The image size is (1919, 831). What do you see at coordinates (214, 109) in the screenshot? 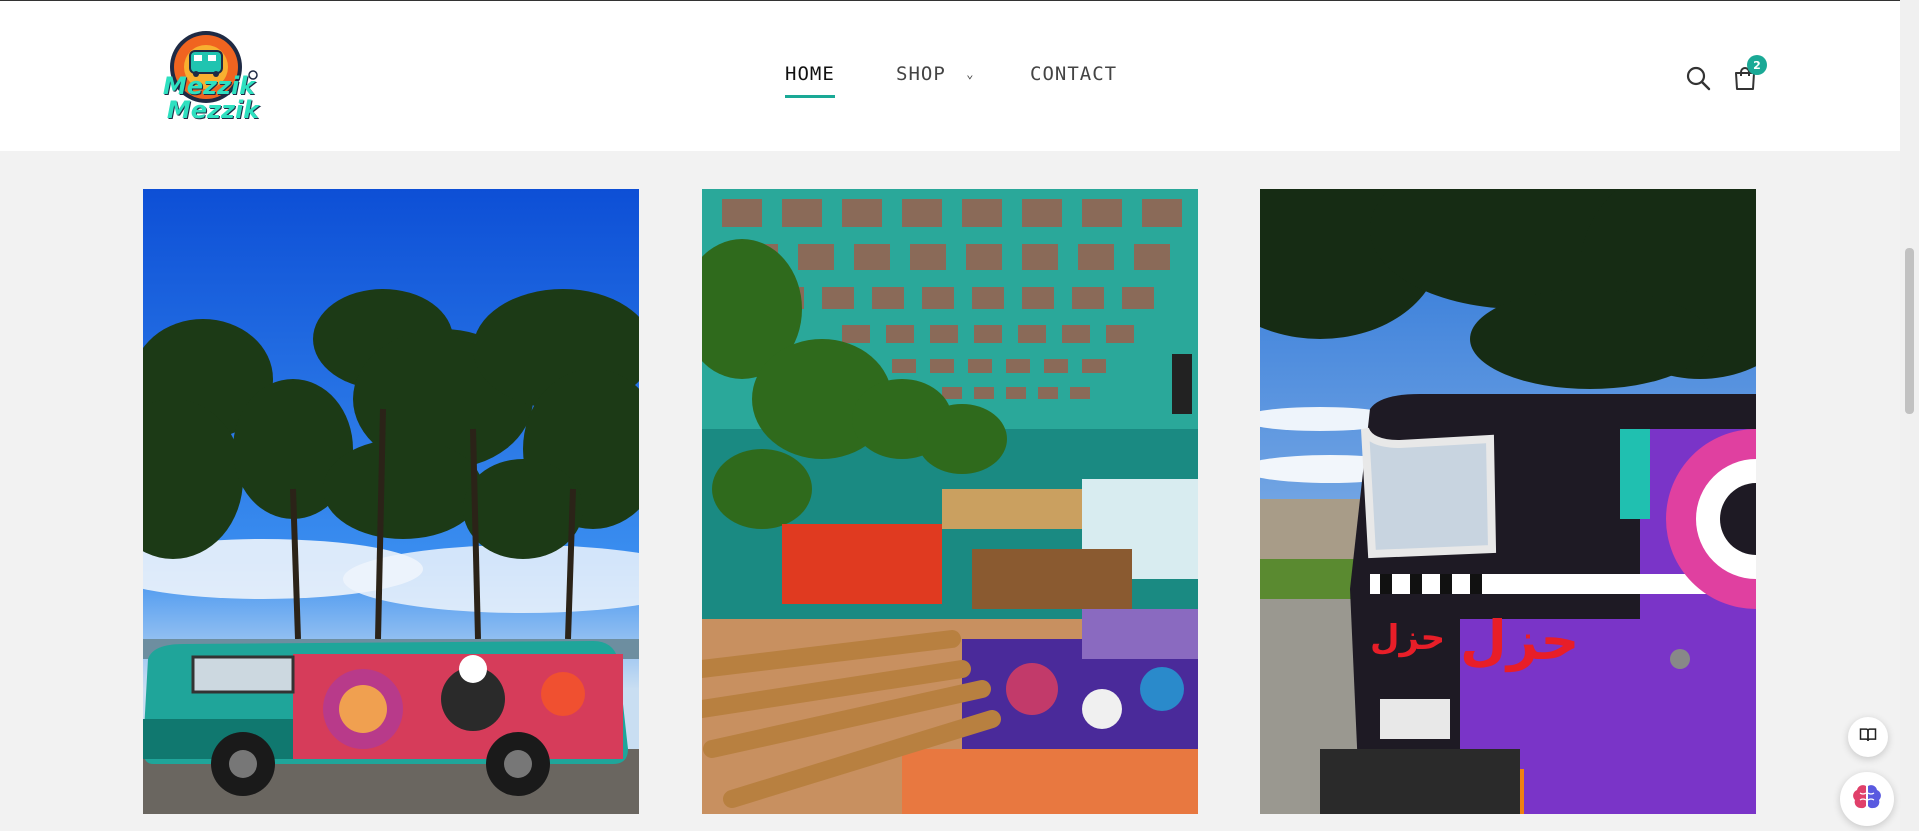
I see `svg-text: Mezzik` at bounding box center [214, 109].